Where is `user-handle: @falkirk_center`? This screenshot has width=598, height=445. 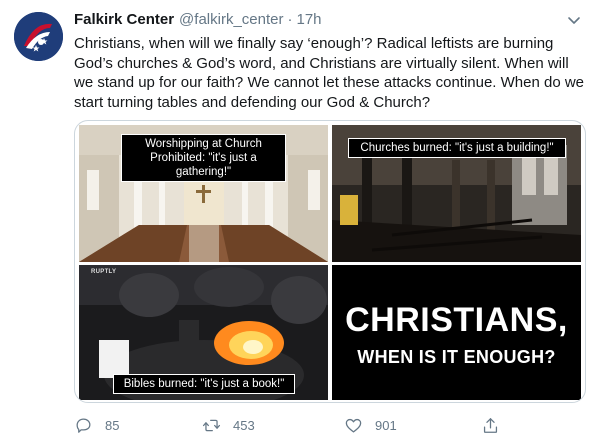 user-handle: @falkirk_center is located at coordinates (231, 19).